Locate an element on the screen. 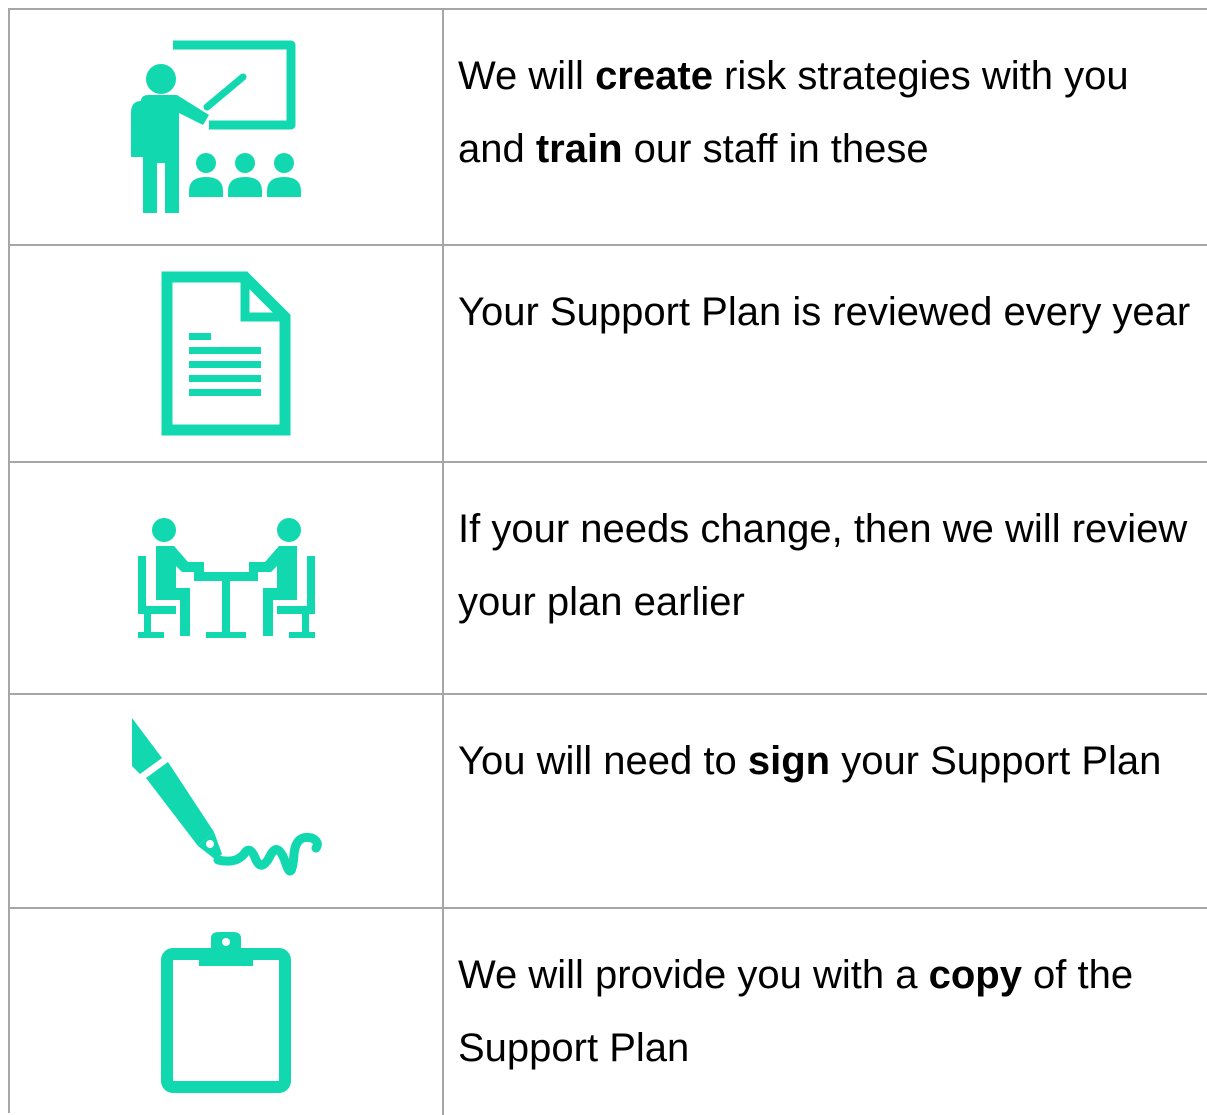 The width and height of the screenshot is (1207, 1115). pen-signature-icon is located at coordinates (226, 801).